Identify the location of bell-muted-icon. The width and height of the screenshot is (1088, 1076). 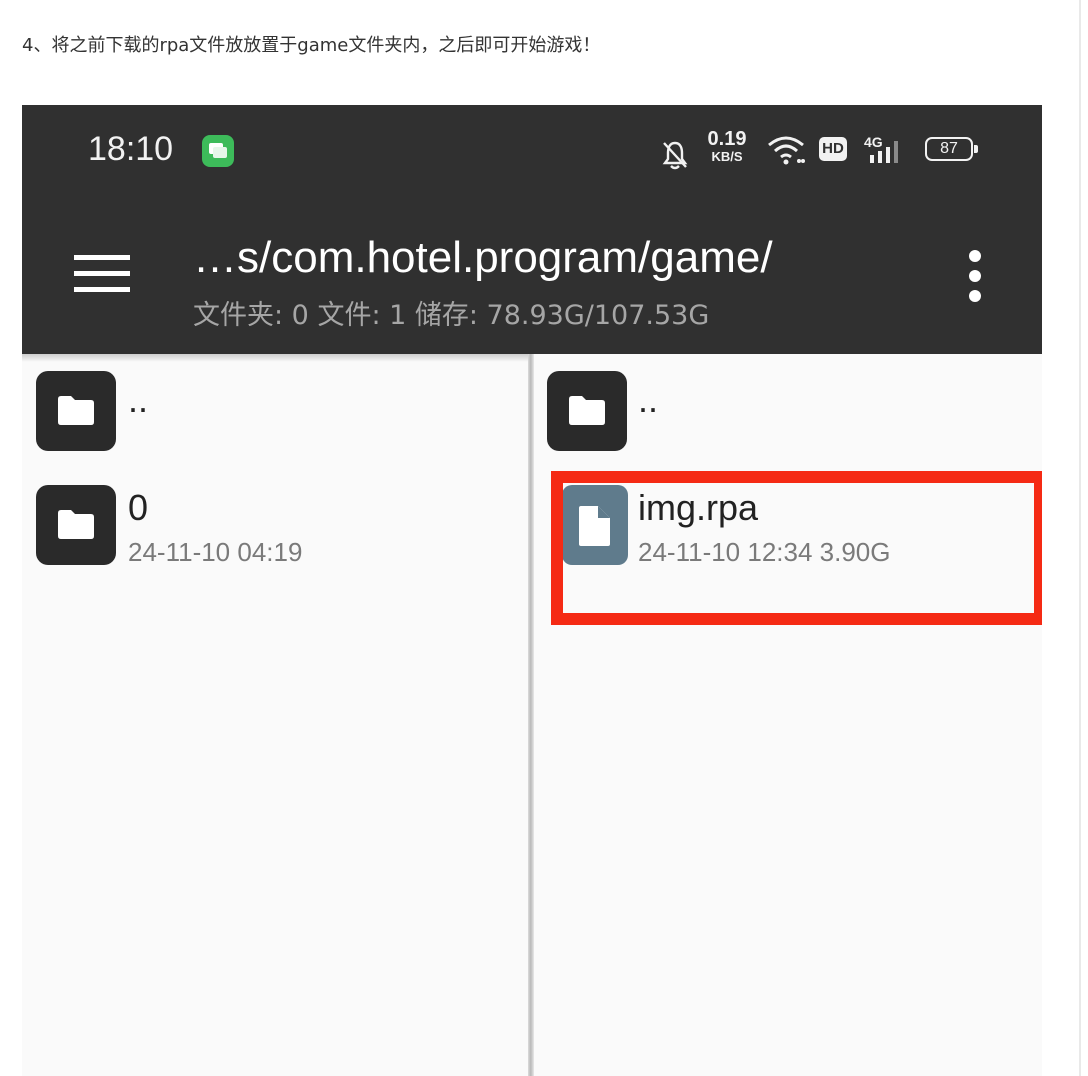
(675, 155).